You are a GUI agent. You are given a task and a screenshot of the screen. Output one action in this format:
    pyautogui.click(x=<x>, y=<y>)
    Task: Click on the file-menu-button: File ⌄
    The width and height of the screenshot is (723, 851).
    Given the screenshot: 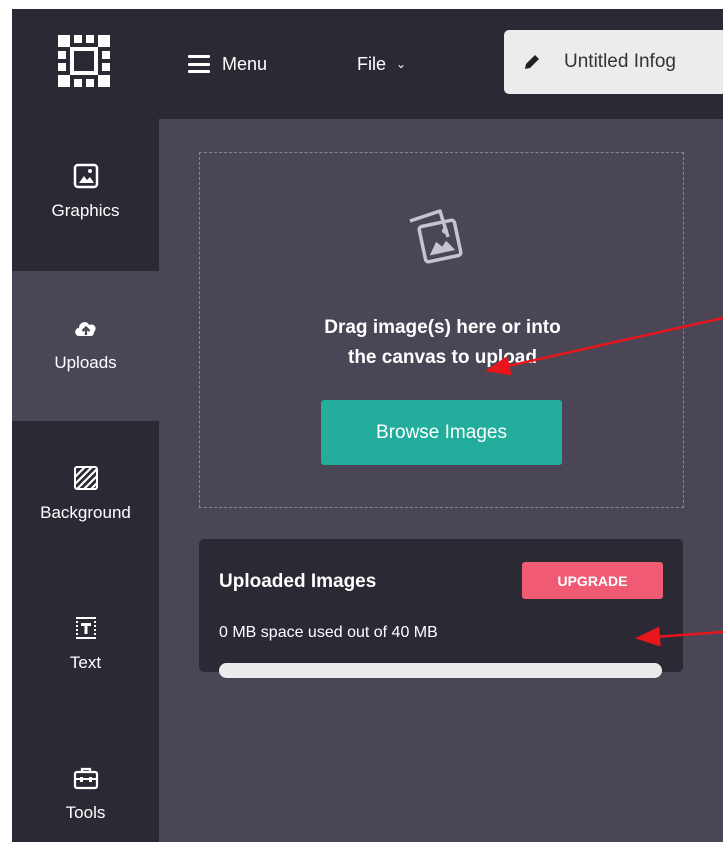 What is the action you would take?
    pyautogui.click(x=381, y=64)
    